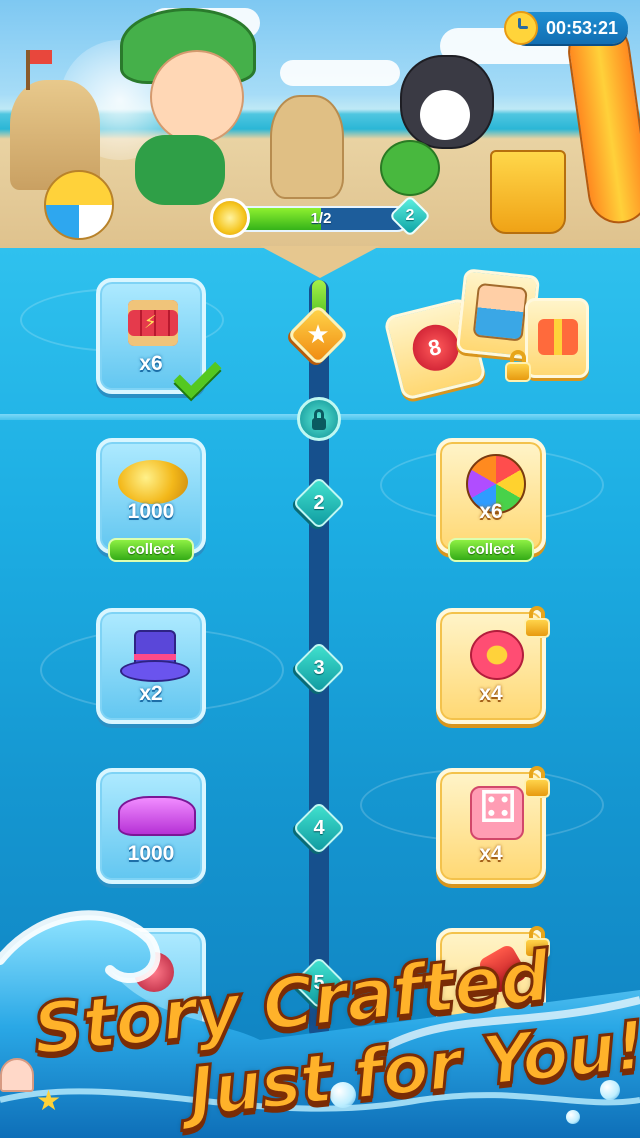 This screenshot has height=1138, width=640. What do you see at coordinates (497, 811) in the screenshot?
I see `dice-icon` at bounding box center [497, 811].